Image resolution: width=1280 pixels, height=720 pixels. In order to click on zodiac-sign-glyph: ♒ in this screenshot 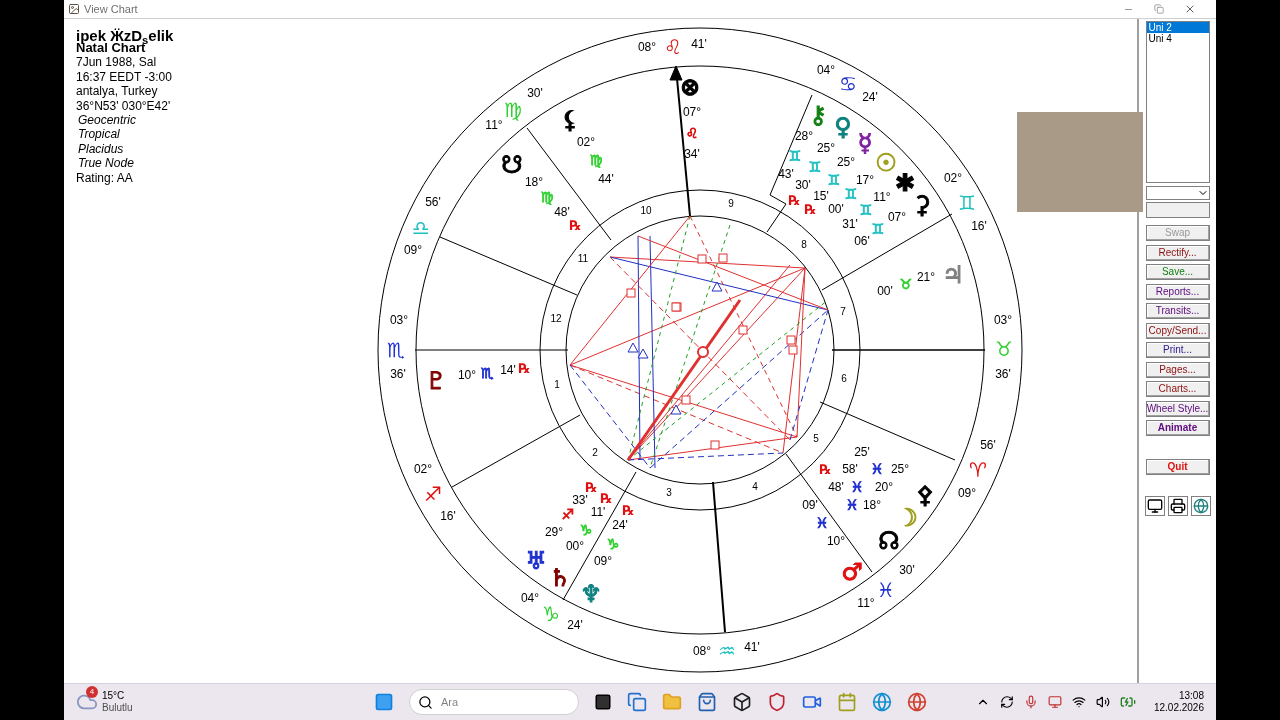, I will do `click(727, 651)`.